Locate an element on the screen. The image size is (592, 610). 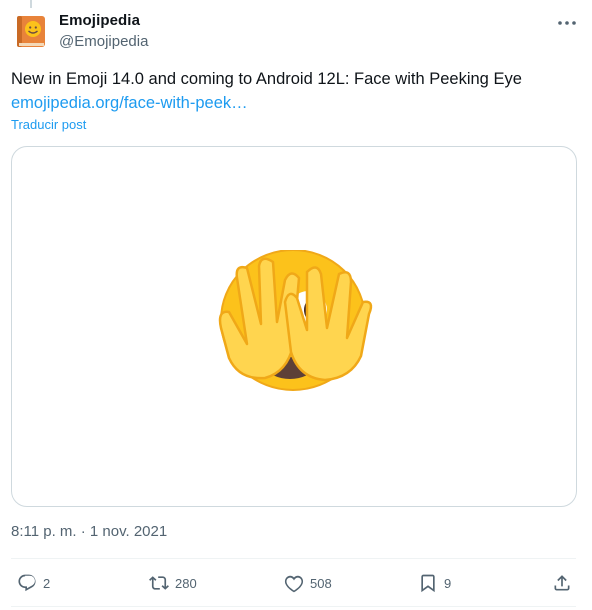
divider-top is located at coordinates (293, 558).